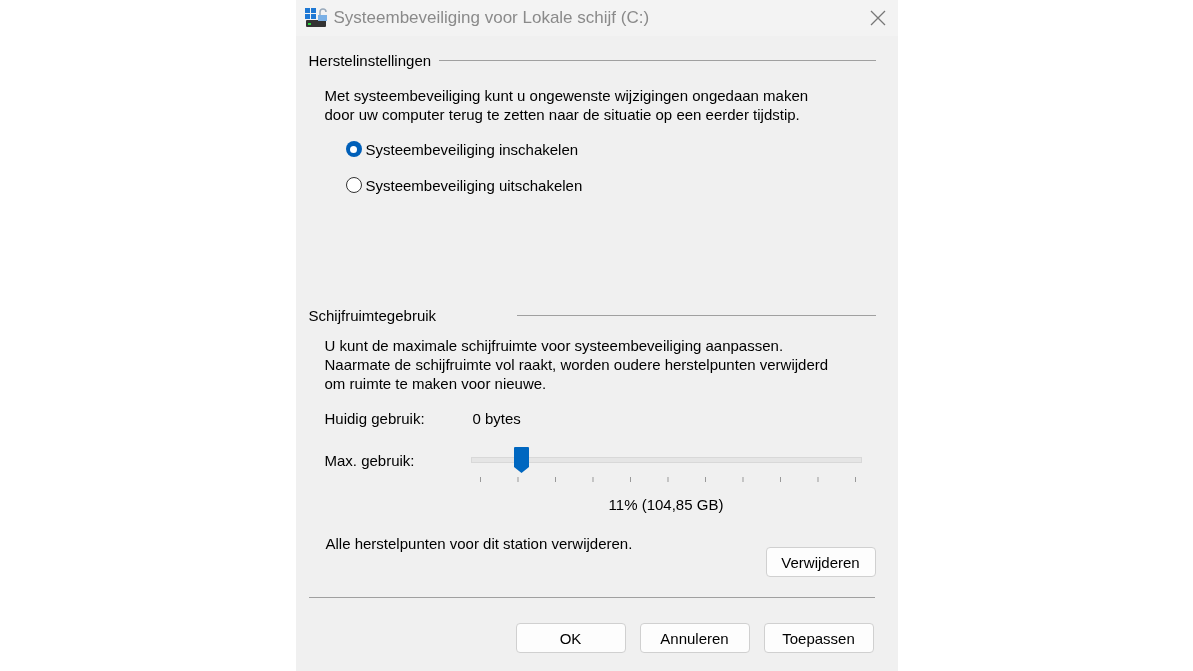  Describe the element at coordinates (472, 149) in the screenshot. I see `radio-label: Systeembeveiliging inschakelen` at that location.